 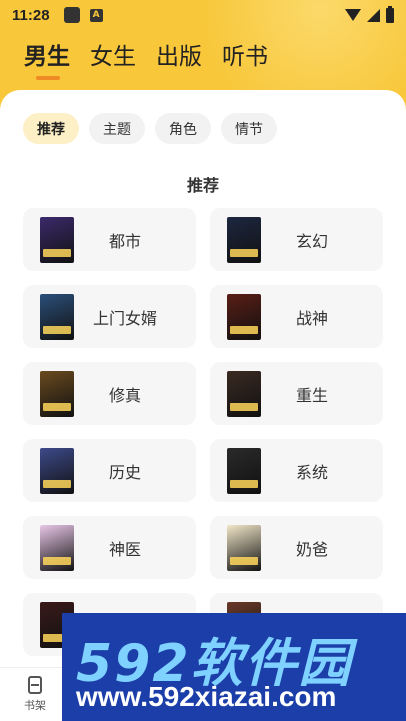 What do you see at coordinates (47, 61) in the screenshot?
I see `tab-male: 男生` at bounding box center [47, 61].